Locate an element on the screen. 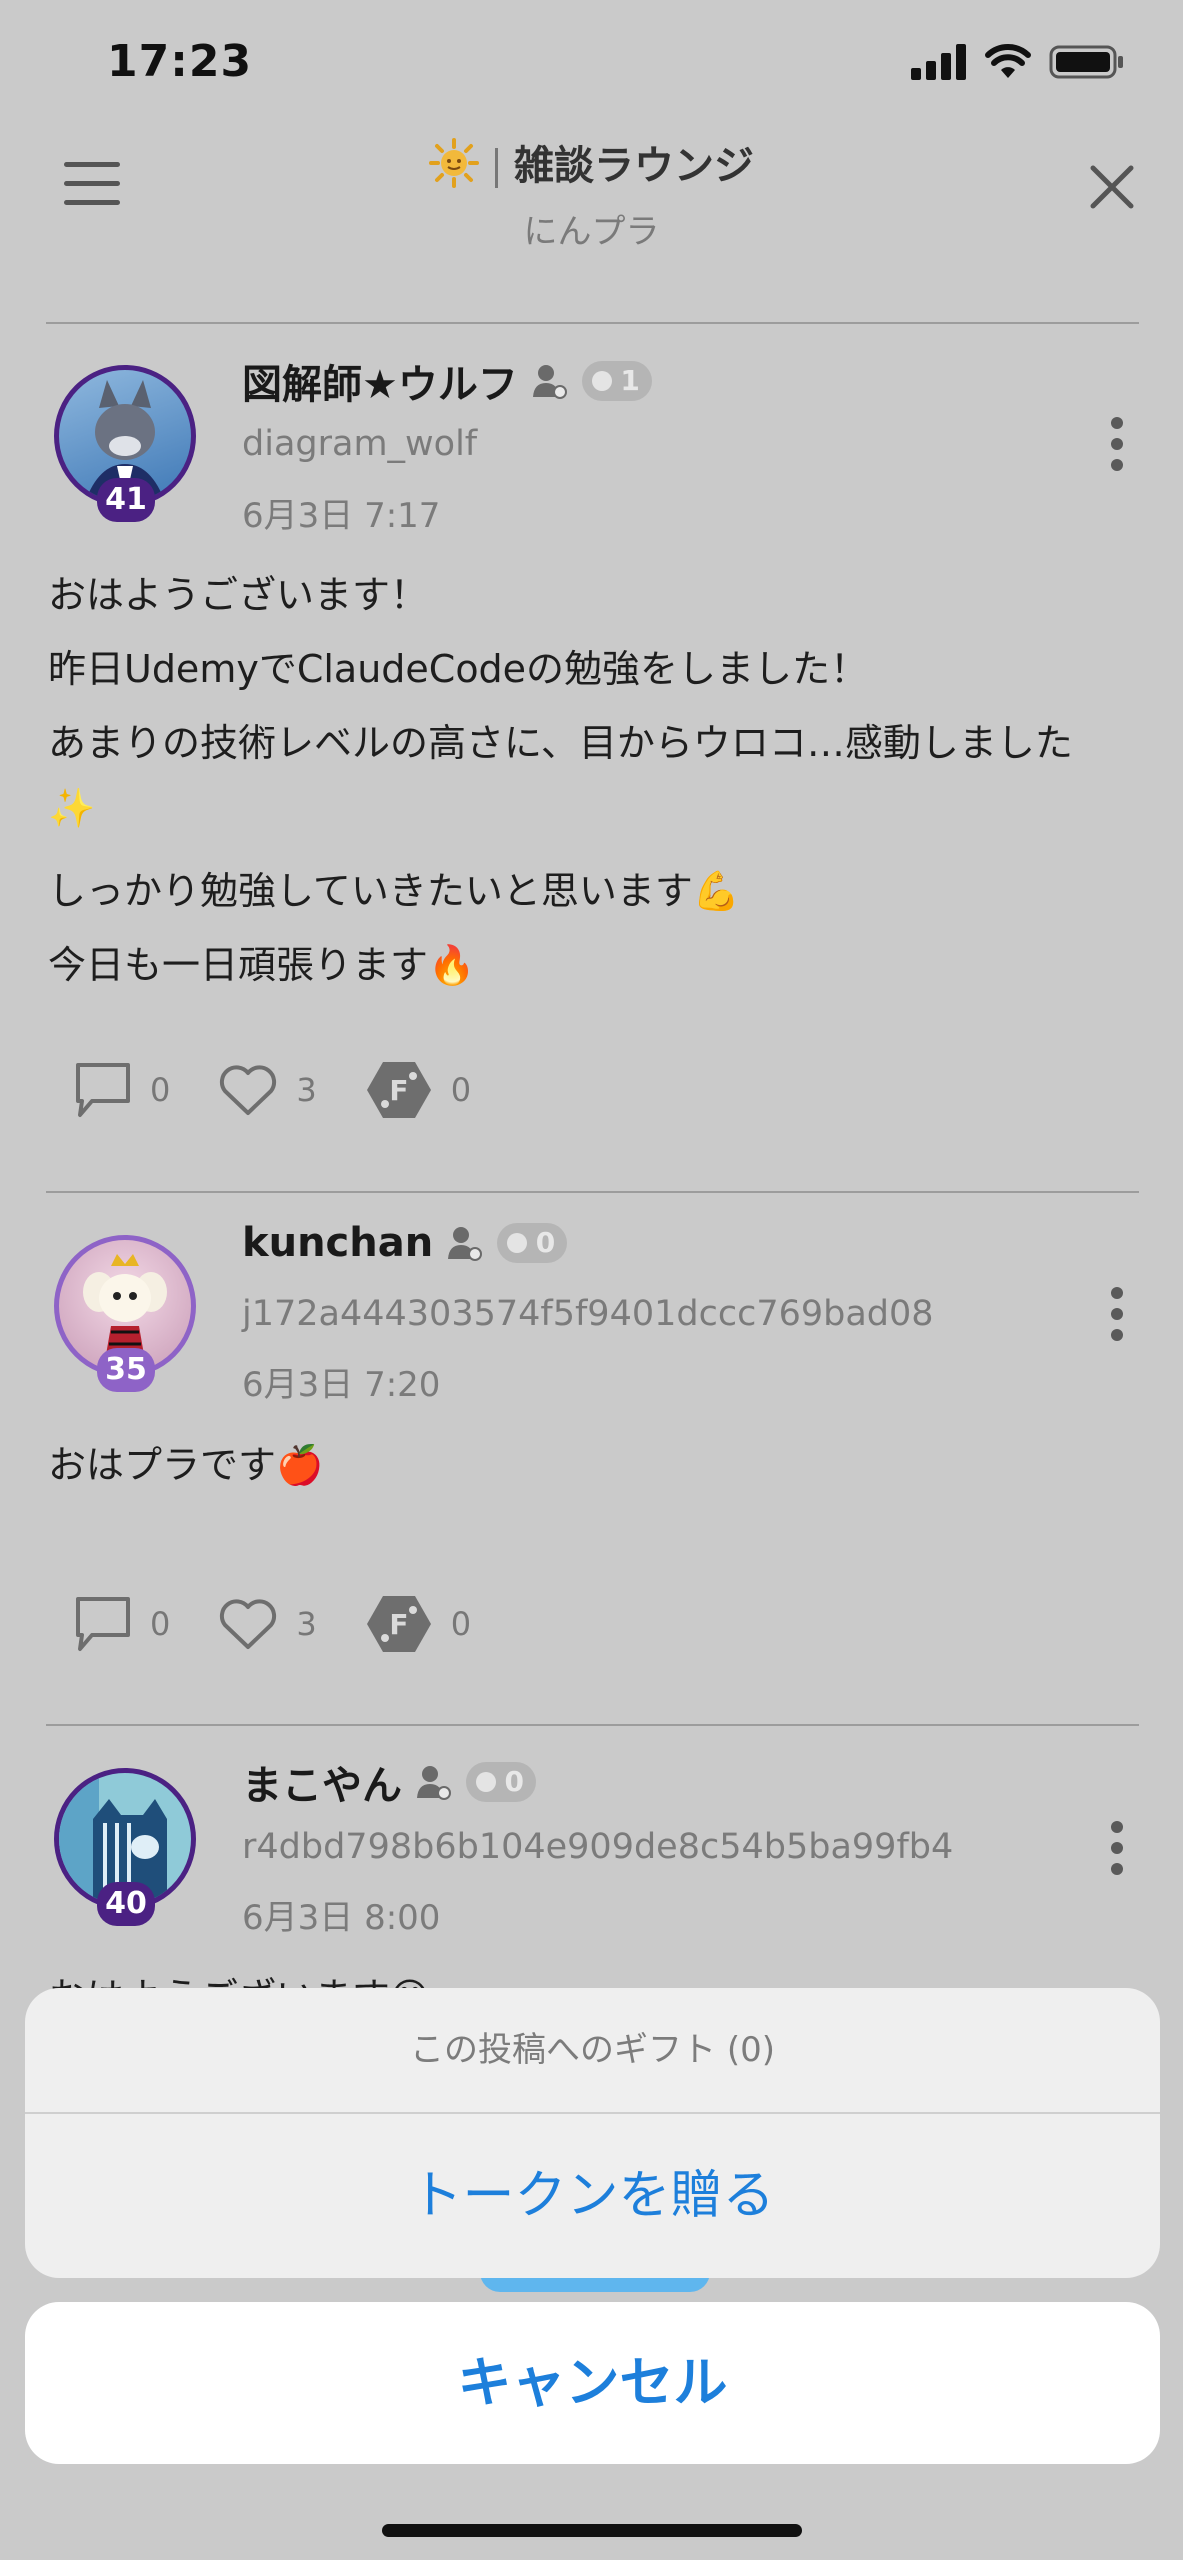  post-body-line: 今日も一日頑張ります🔥 is located at coordinates (262, 965).